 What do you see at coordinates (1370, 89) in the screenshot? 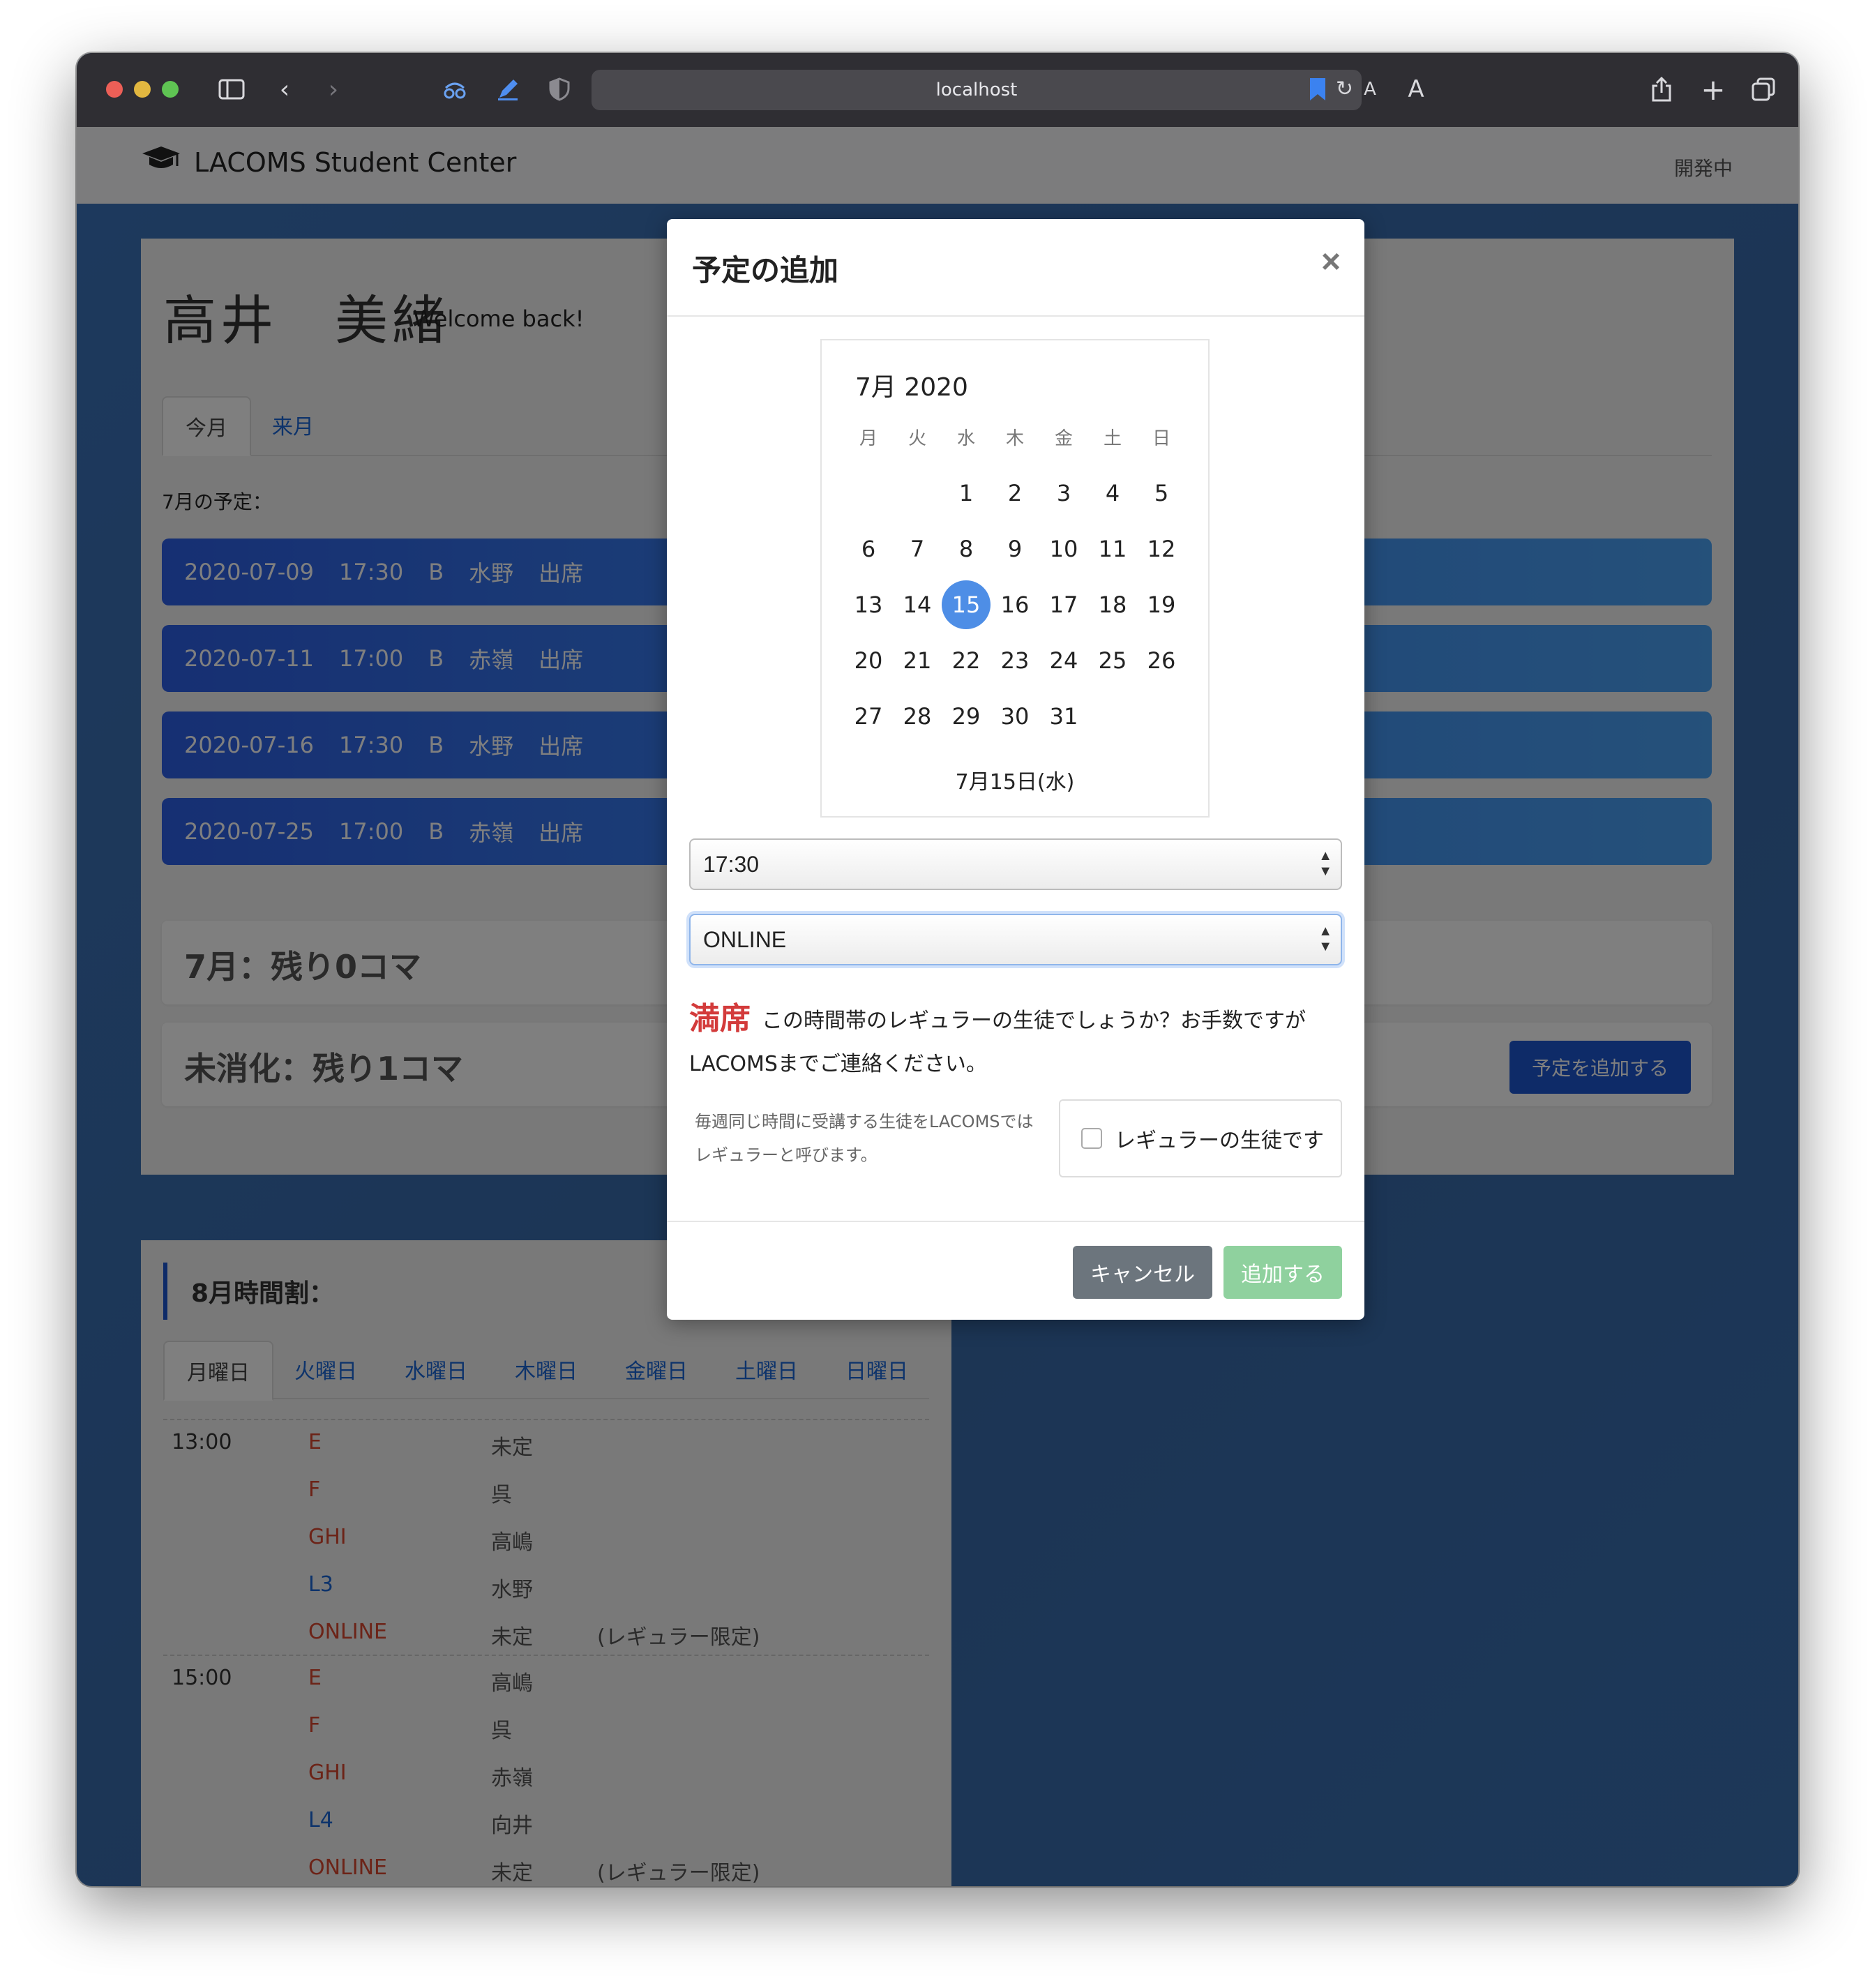
I see `text-smaller-icon: A` at bounding box center [1370, 89].